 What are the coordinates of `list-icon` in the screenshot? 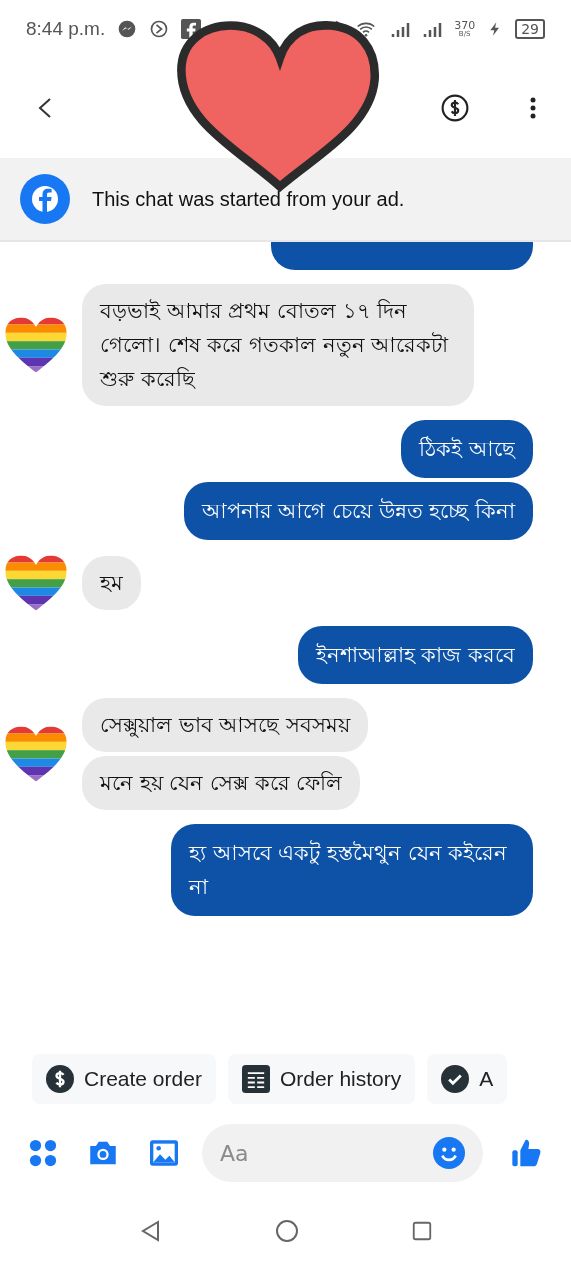 It's located at (255, 1079).